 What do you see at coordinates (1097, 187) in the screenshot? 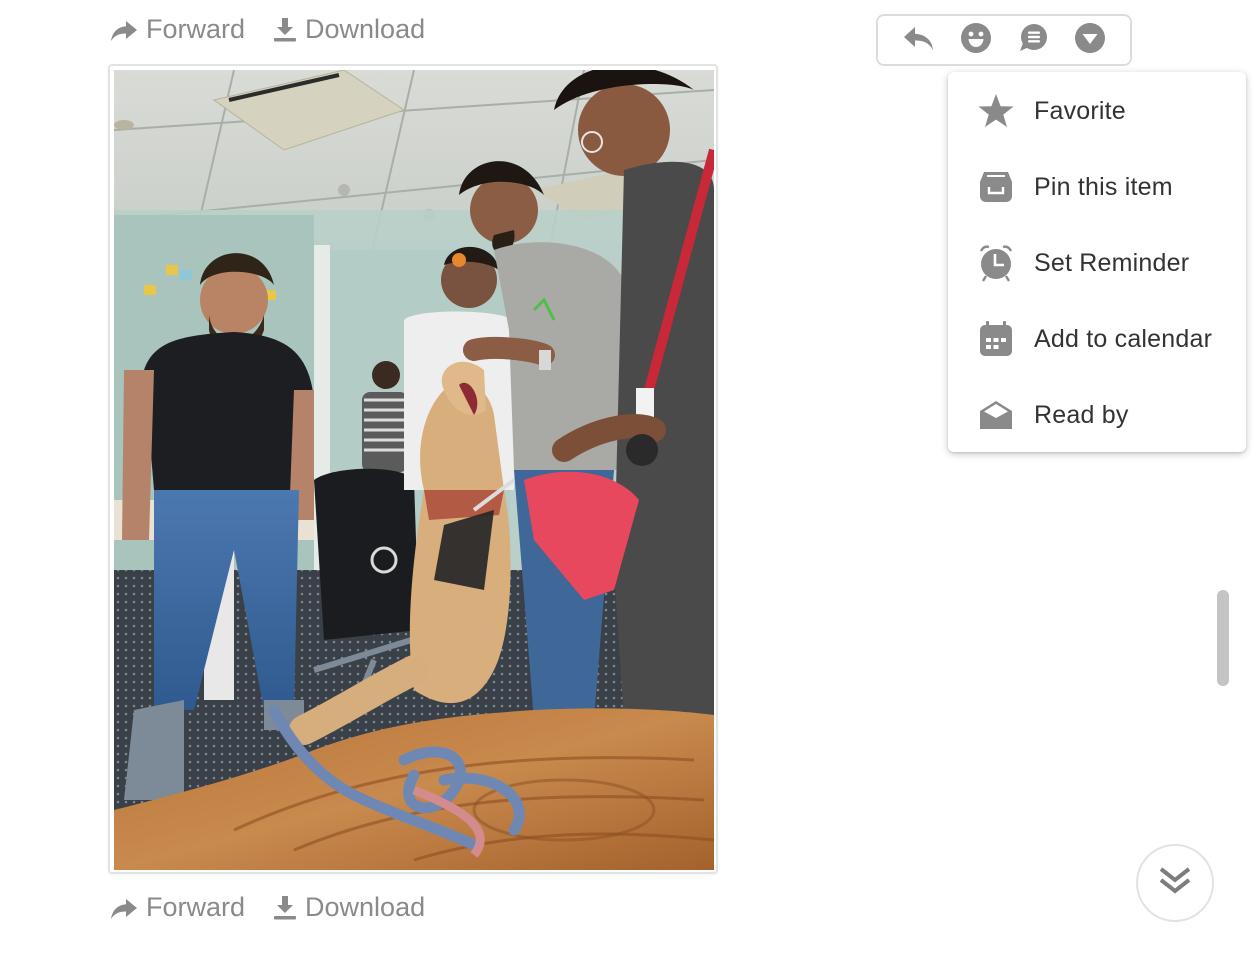
I see `menu-item-pin: Pin this item` at bounding box center [1097, 187].